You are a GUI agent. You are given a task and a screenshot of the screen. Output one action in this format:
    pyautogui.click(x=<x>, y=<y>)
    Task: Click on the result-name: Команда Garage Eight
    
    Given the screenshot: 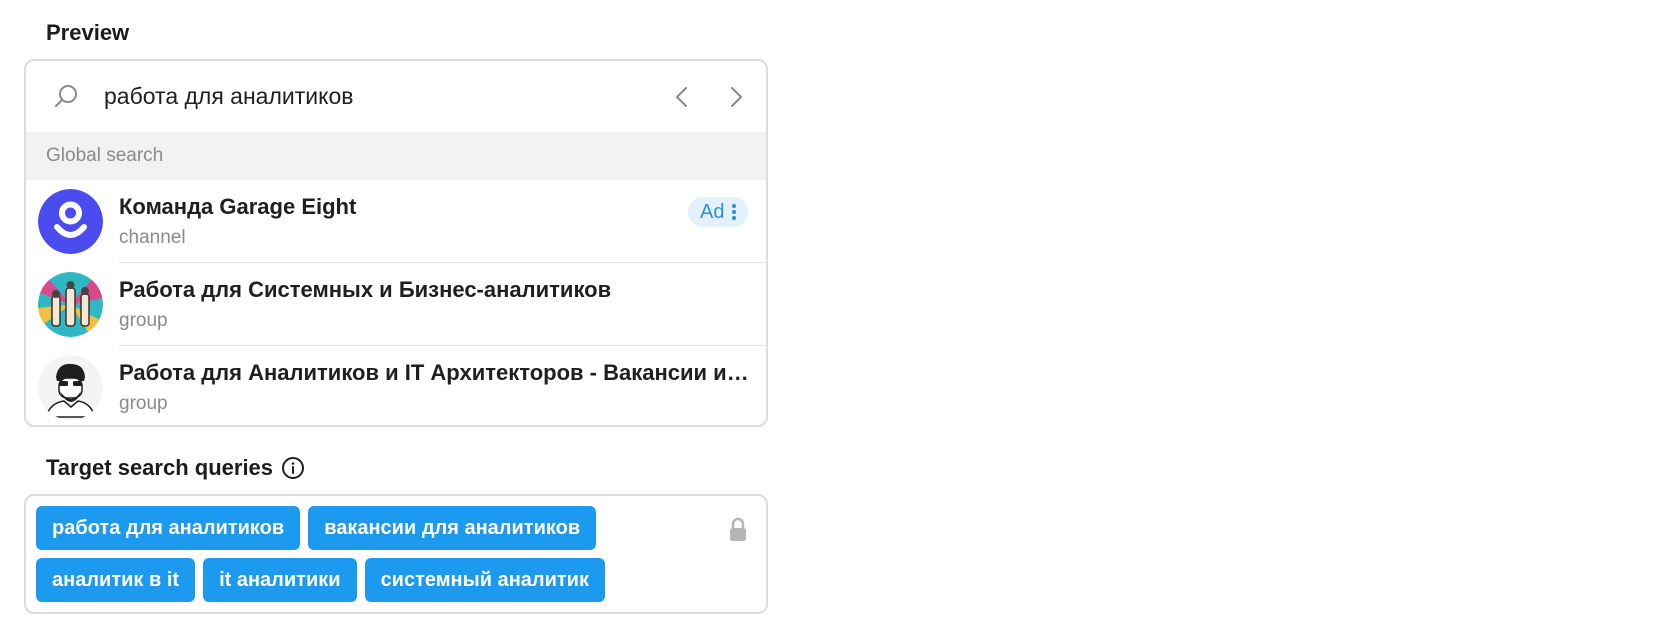 What is the action you would take?
    pyautogui.click(x=238, y=206)
    